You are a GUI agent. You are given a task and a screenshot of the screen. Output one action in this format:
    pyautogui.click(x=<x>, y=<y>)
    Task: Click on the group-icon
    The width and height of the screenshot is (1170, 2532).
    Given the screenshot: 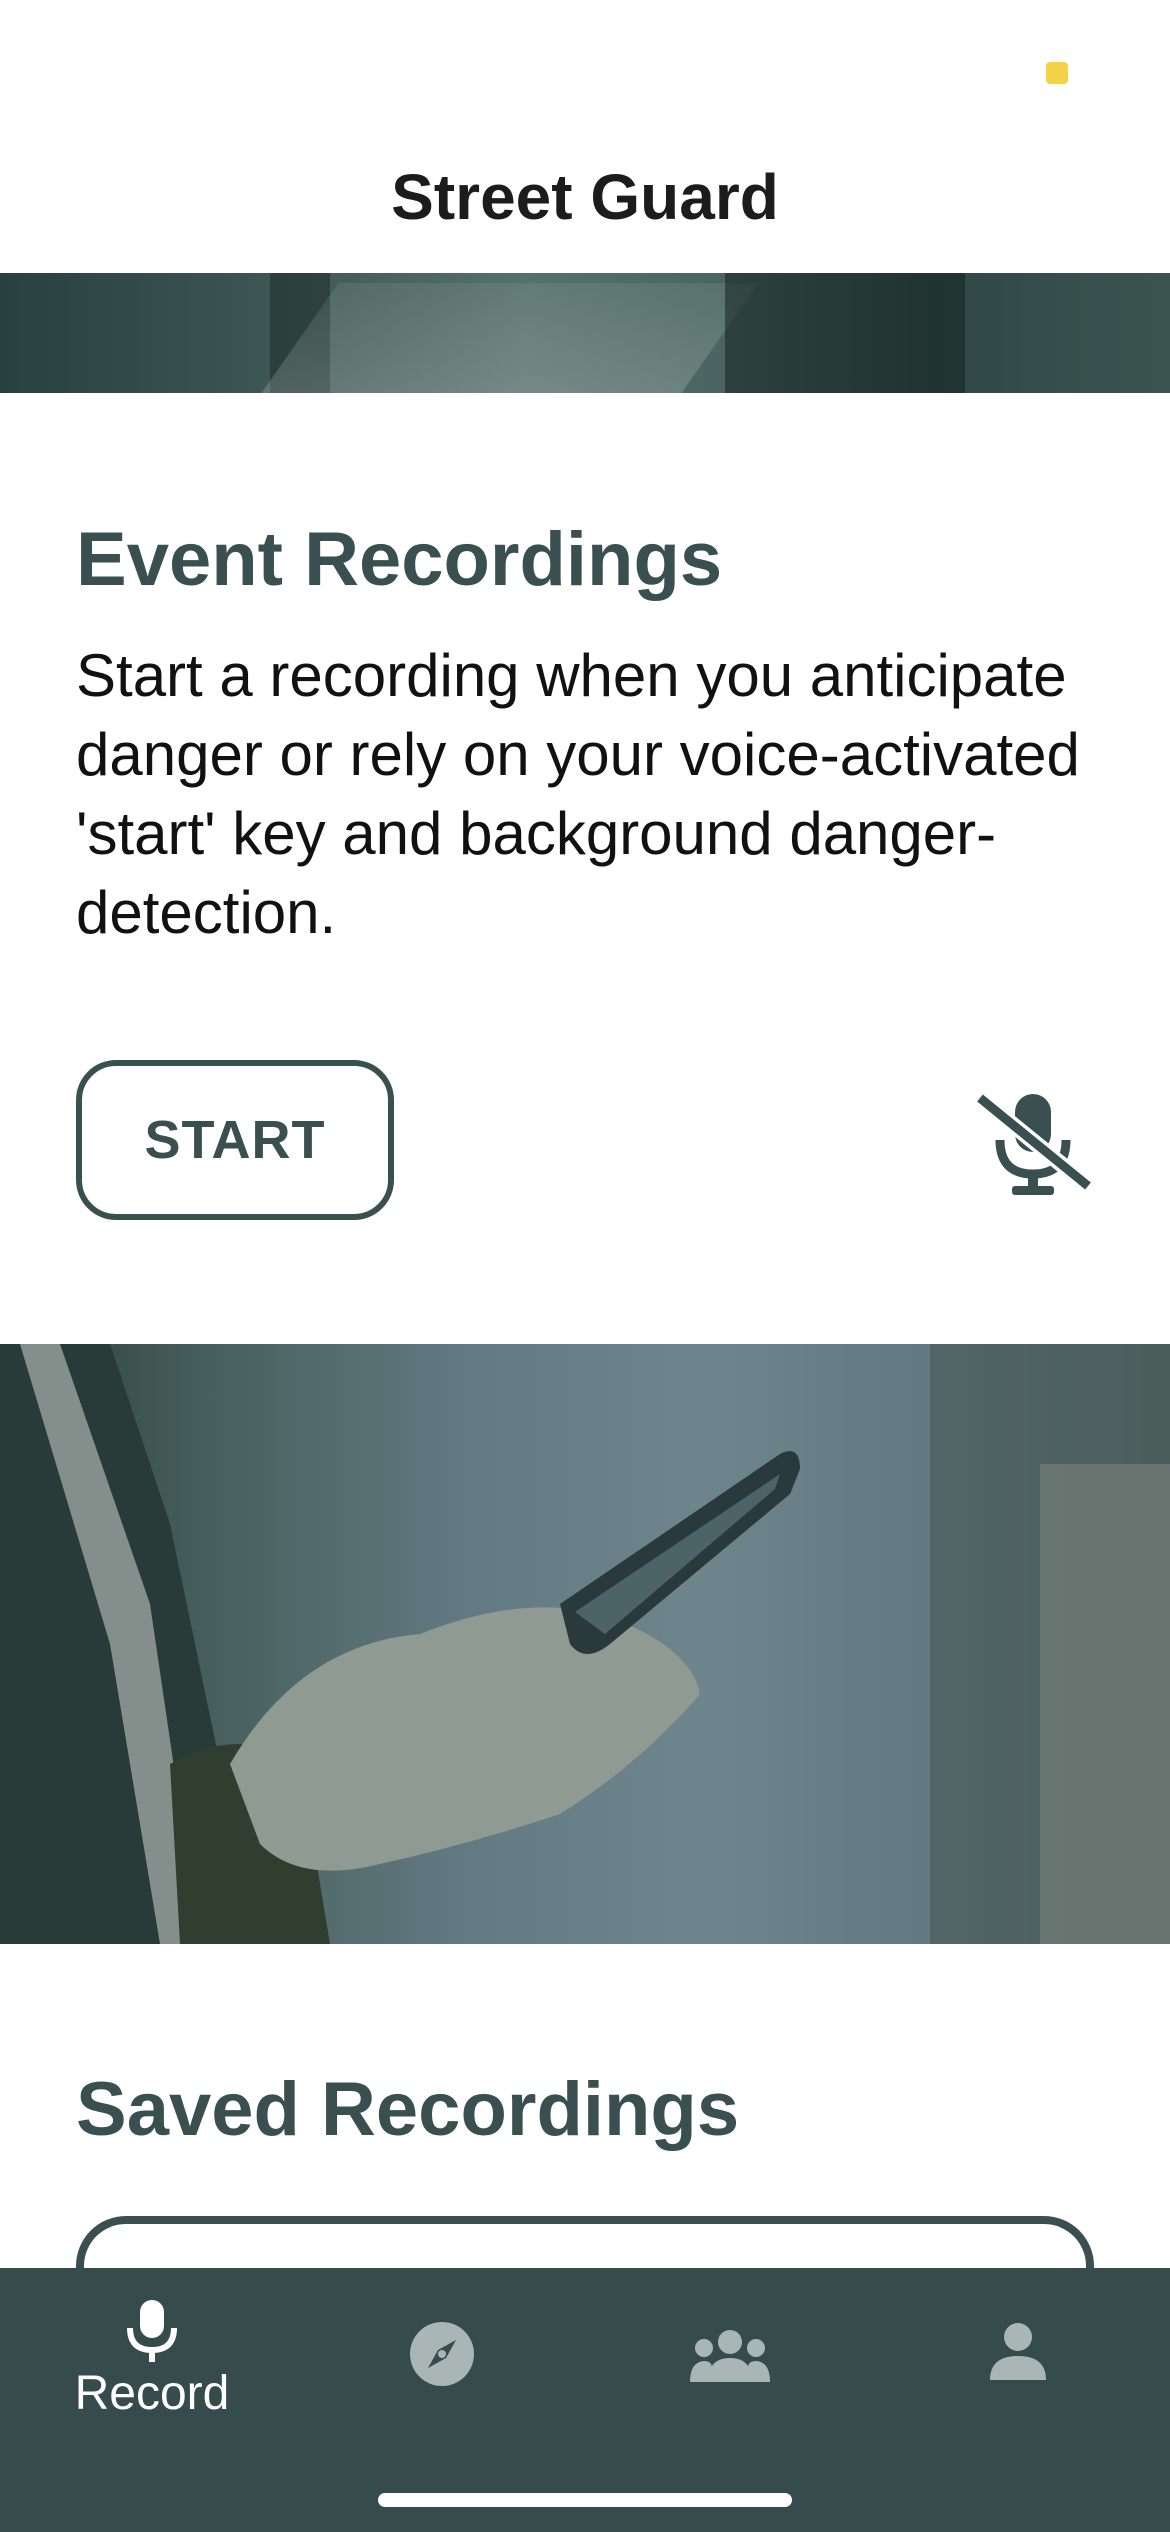 What is the action you would take?
    pyautogui.click(x=730, y=2356)
    